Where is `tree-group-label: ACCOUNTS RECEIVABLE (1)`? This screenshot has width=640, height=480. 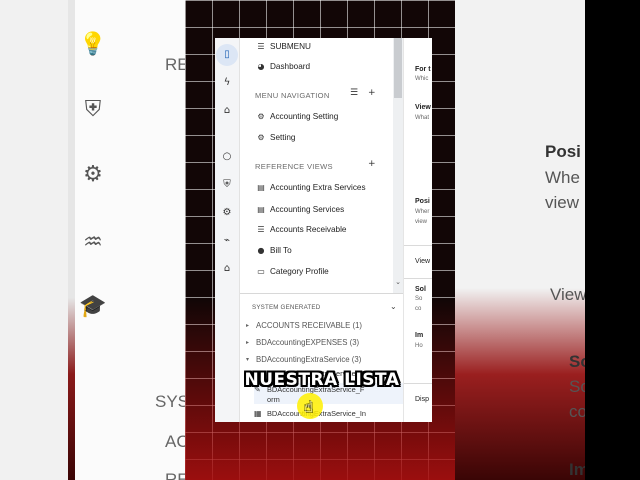 tree-group-label: ACCOUNTS RECEIVABLE (1) is located at coordinates (309, 325).